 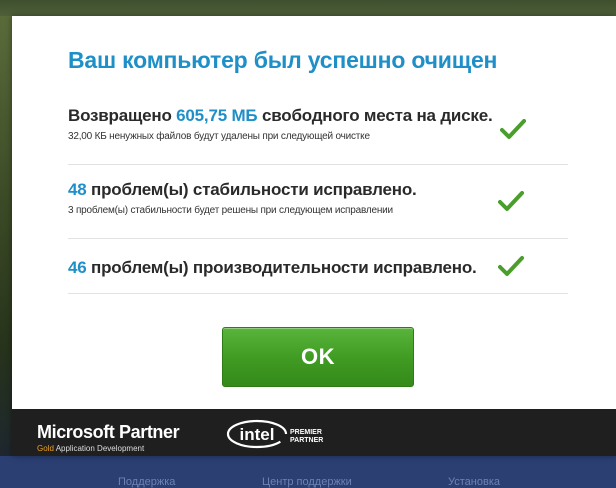 I want to click on stability-fixed-count: 48, so click(x=77, y=189).